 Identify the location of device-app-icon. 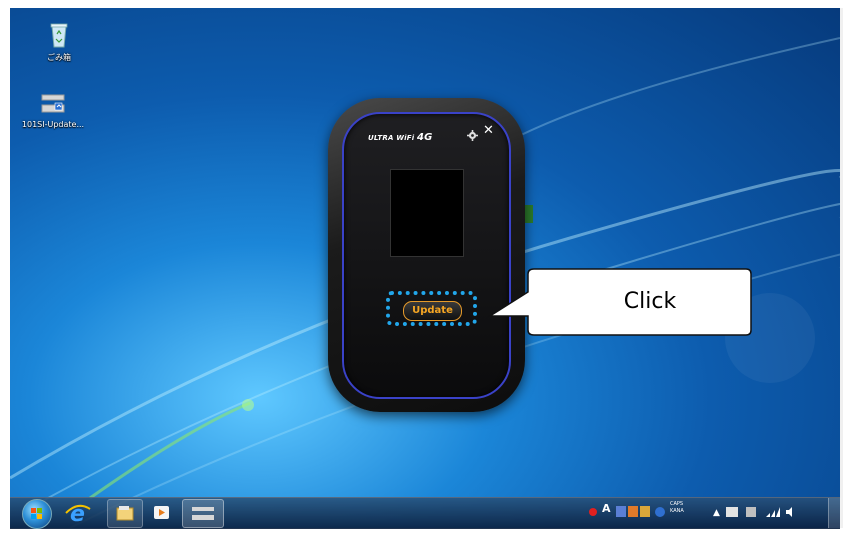
(203, 513).